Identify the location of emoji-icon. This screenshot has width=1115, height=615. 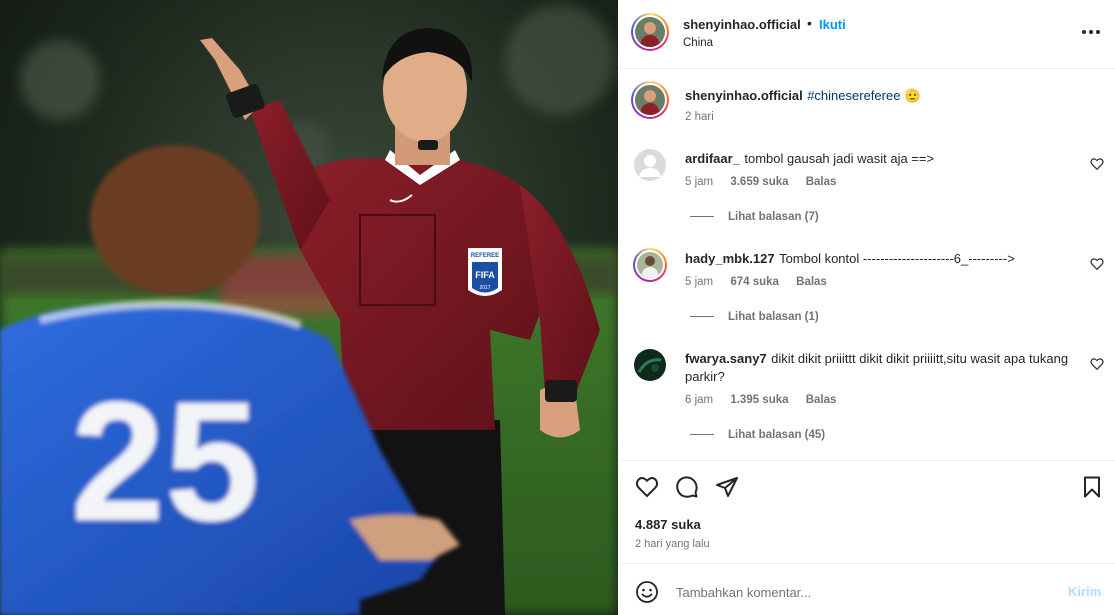
(647, 592).